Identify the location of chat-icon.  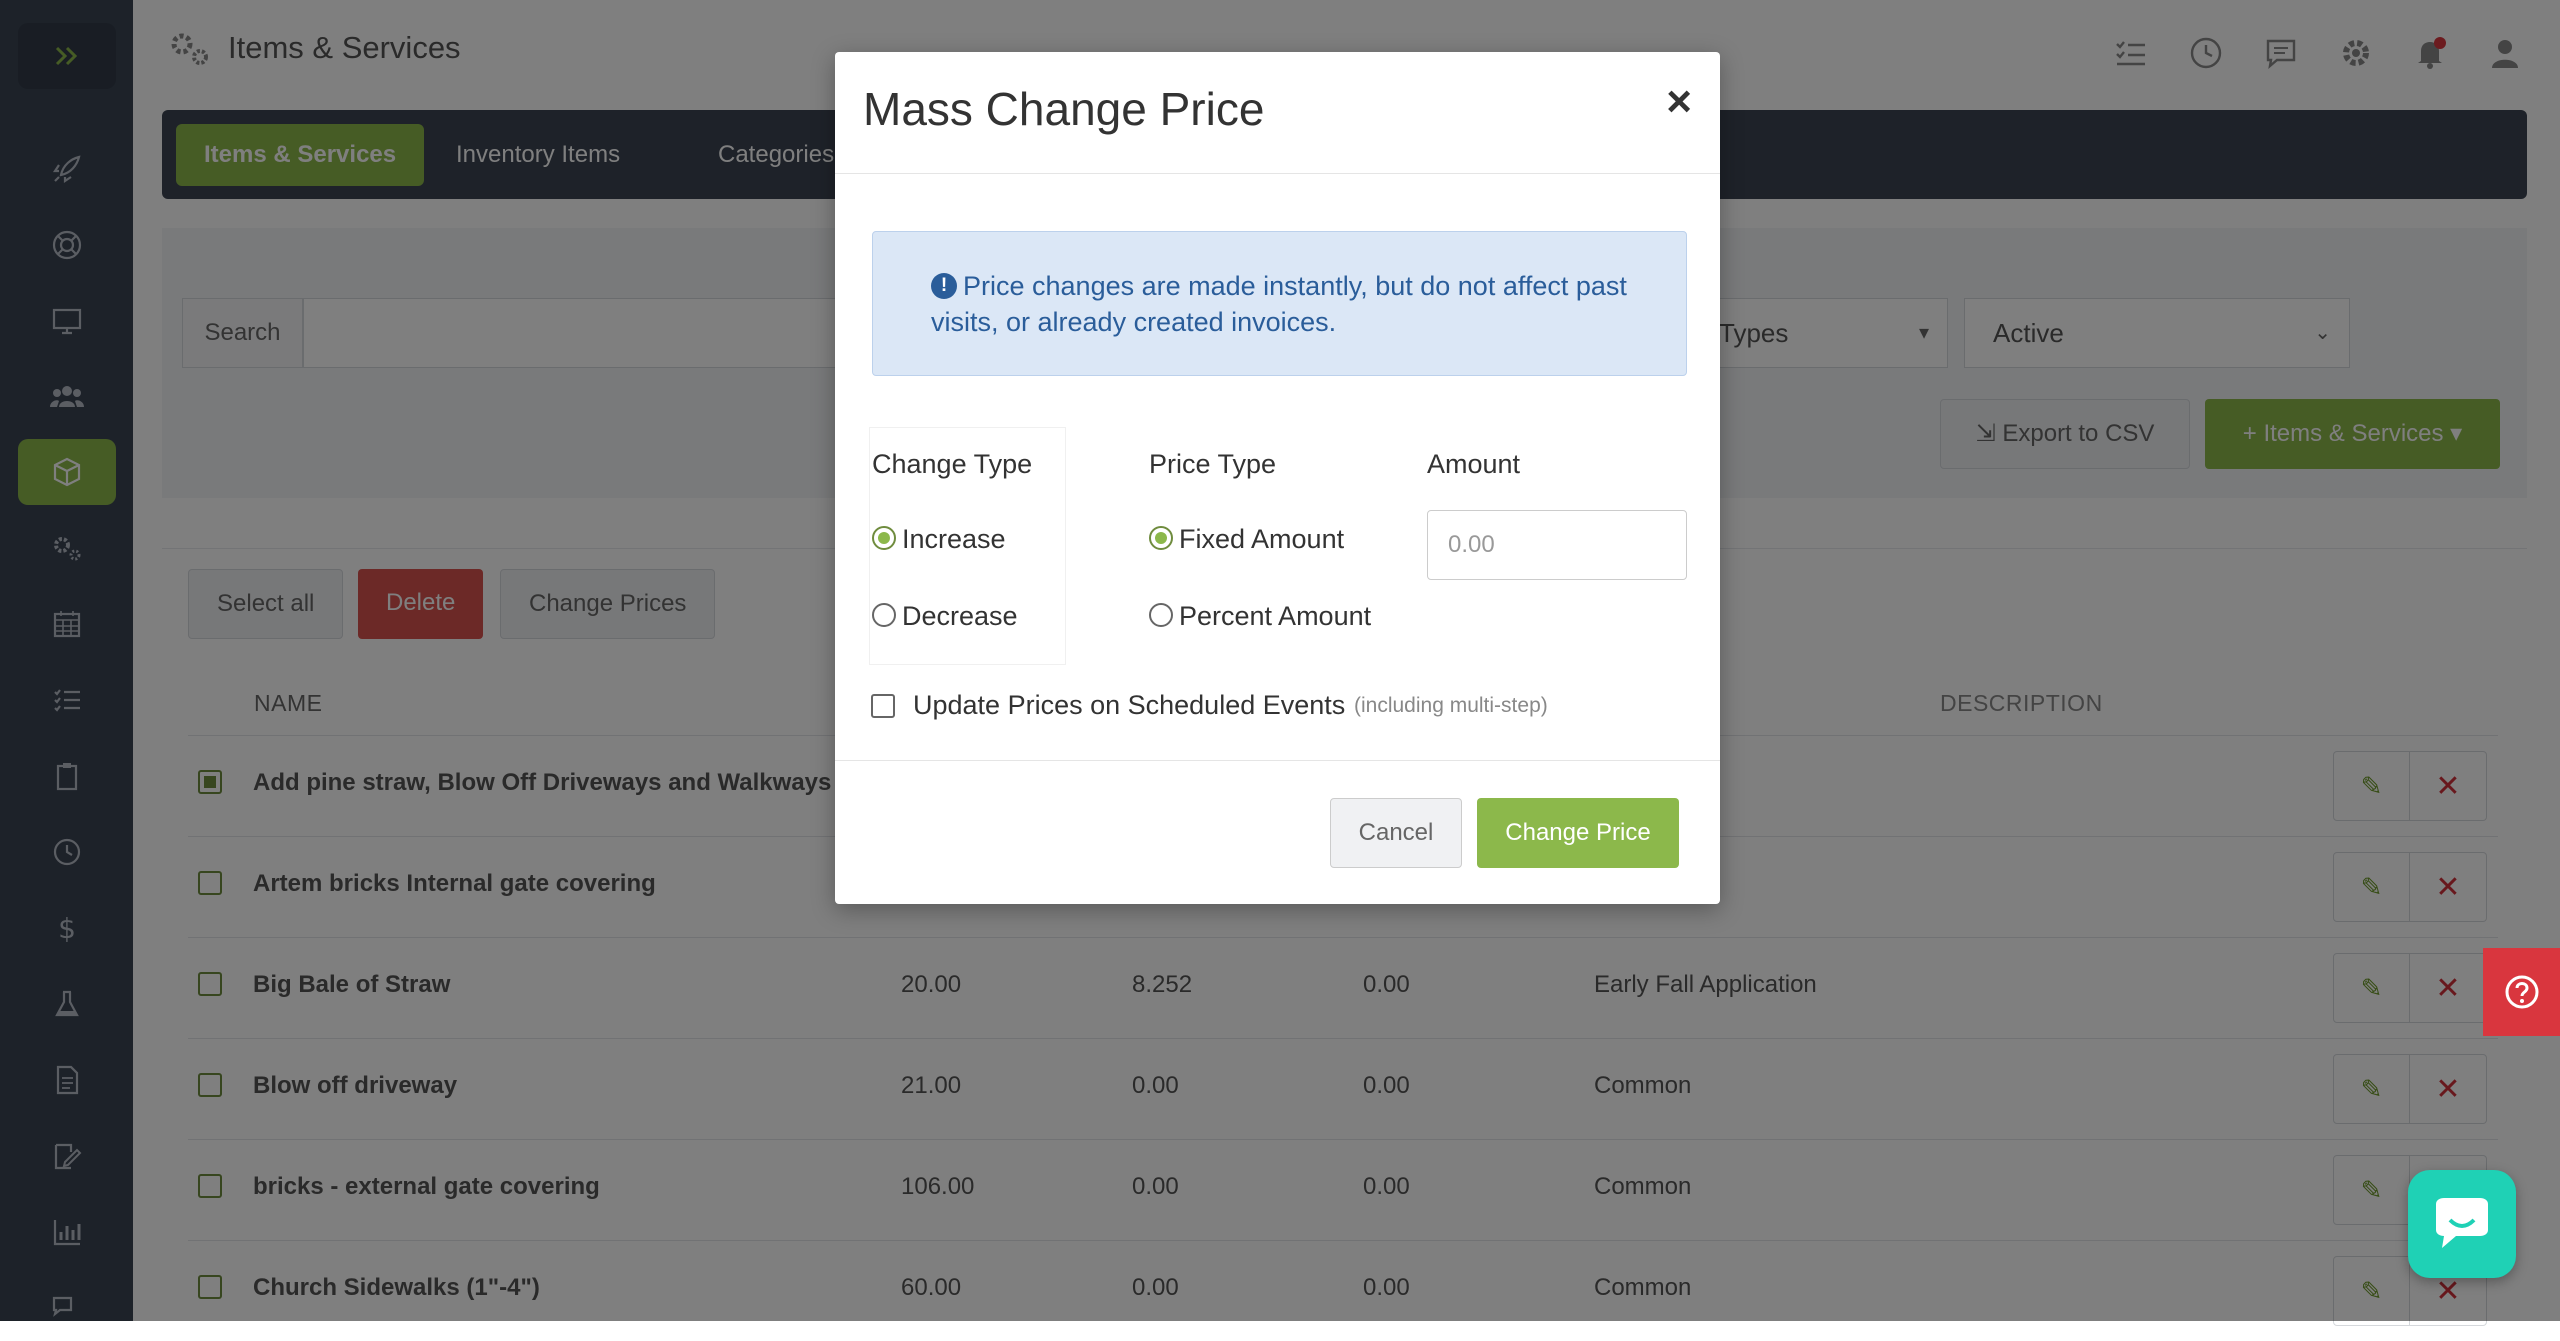
(2462, 1223).